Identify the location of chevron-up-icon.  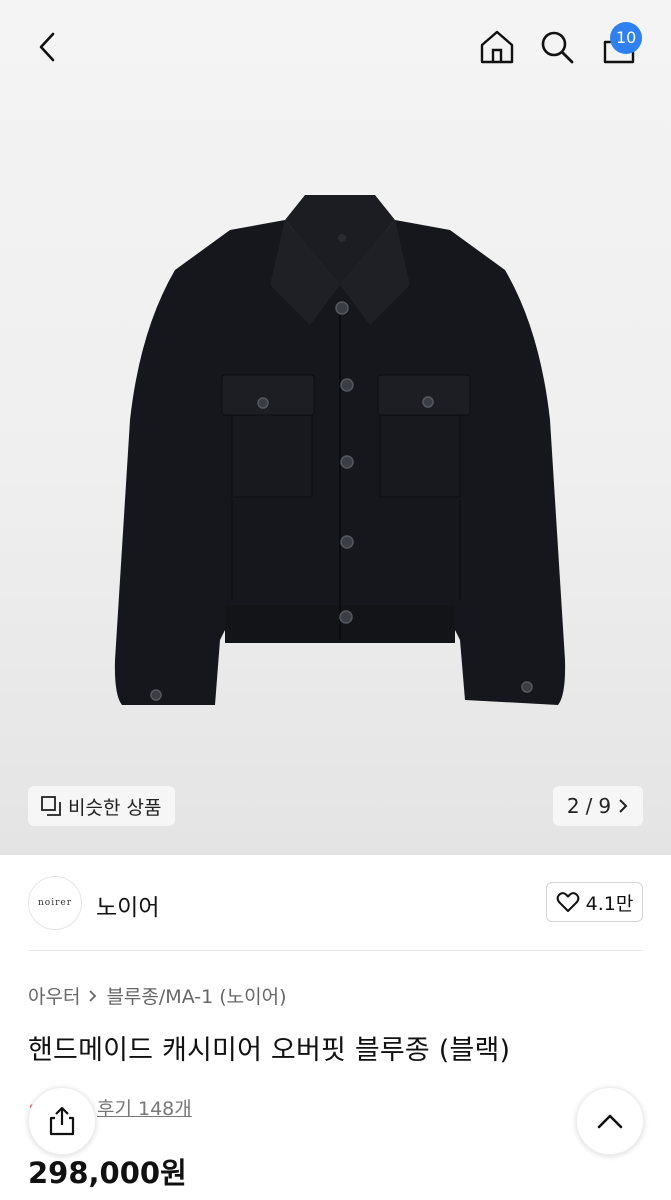
(610, 1121).